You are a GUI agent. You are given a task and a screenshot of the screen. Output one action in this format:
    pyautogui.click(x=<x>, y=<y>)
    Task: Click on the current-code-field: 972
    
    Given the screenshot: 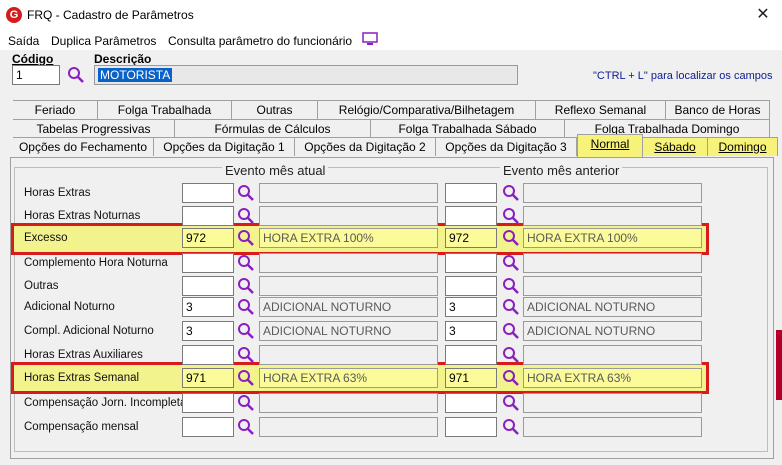 What is the action you would take?
    pyautogui.click(x=208, y=238)
    